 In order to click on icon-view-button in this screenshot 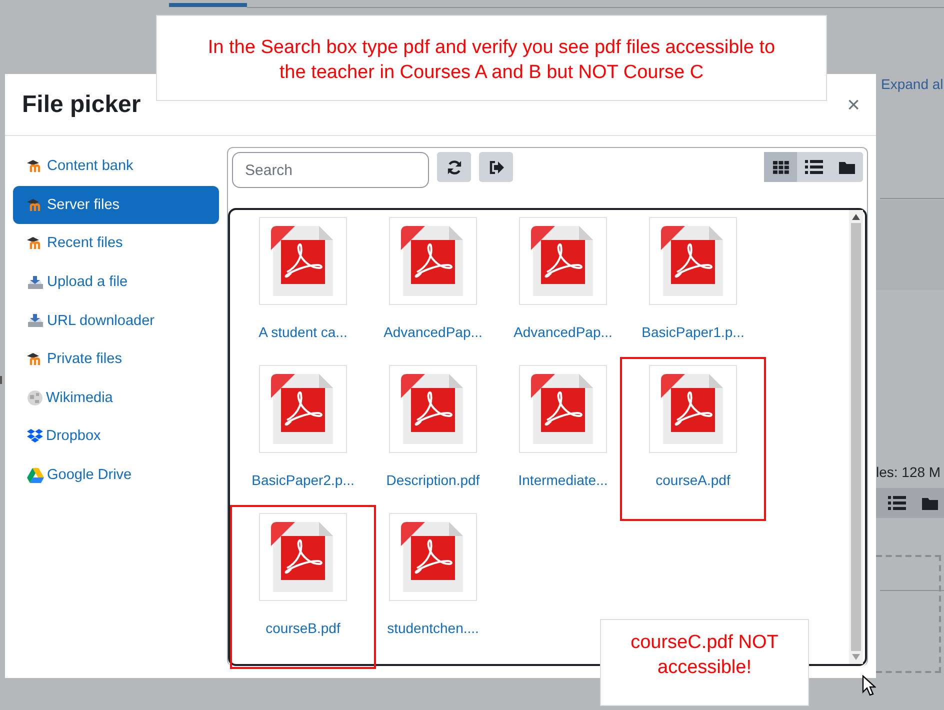, I will do `click(780, 167)`.